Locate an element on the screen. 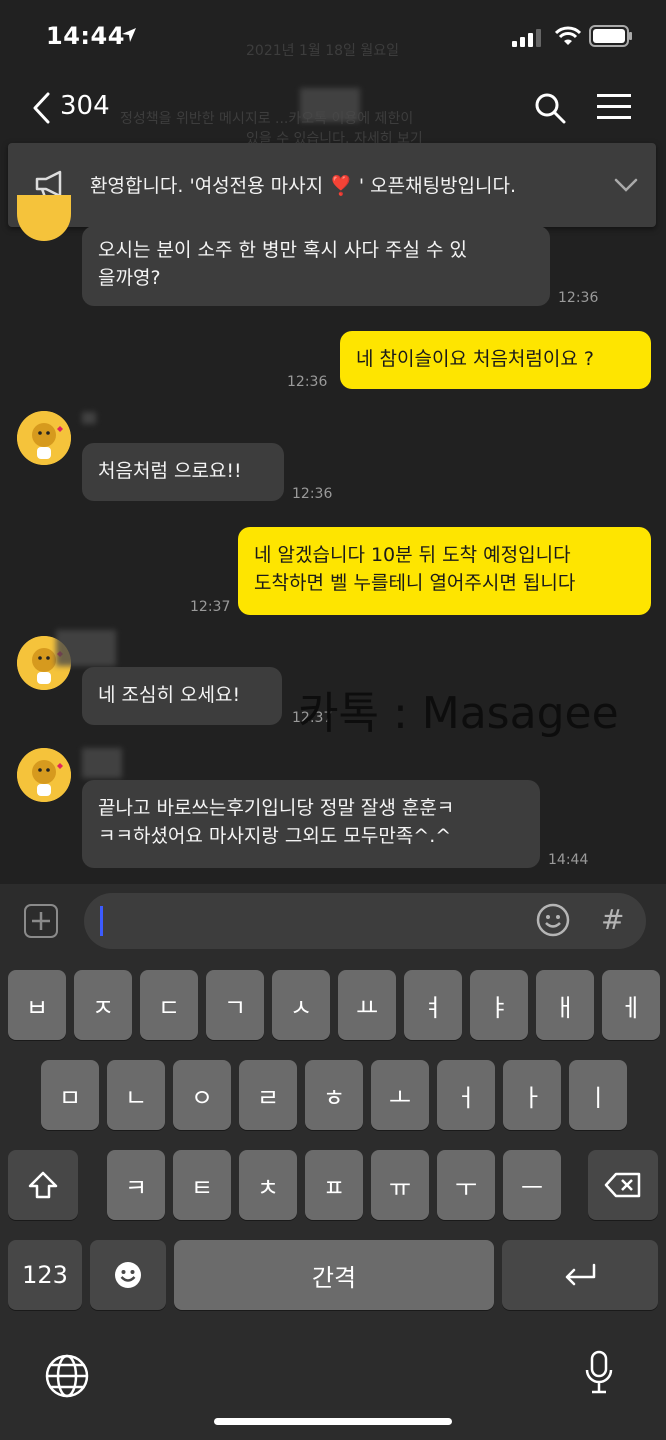 This screenshot has height=1440, width=666. key: ㅣ is located at coordinates (598, 1095).